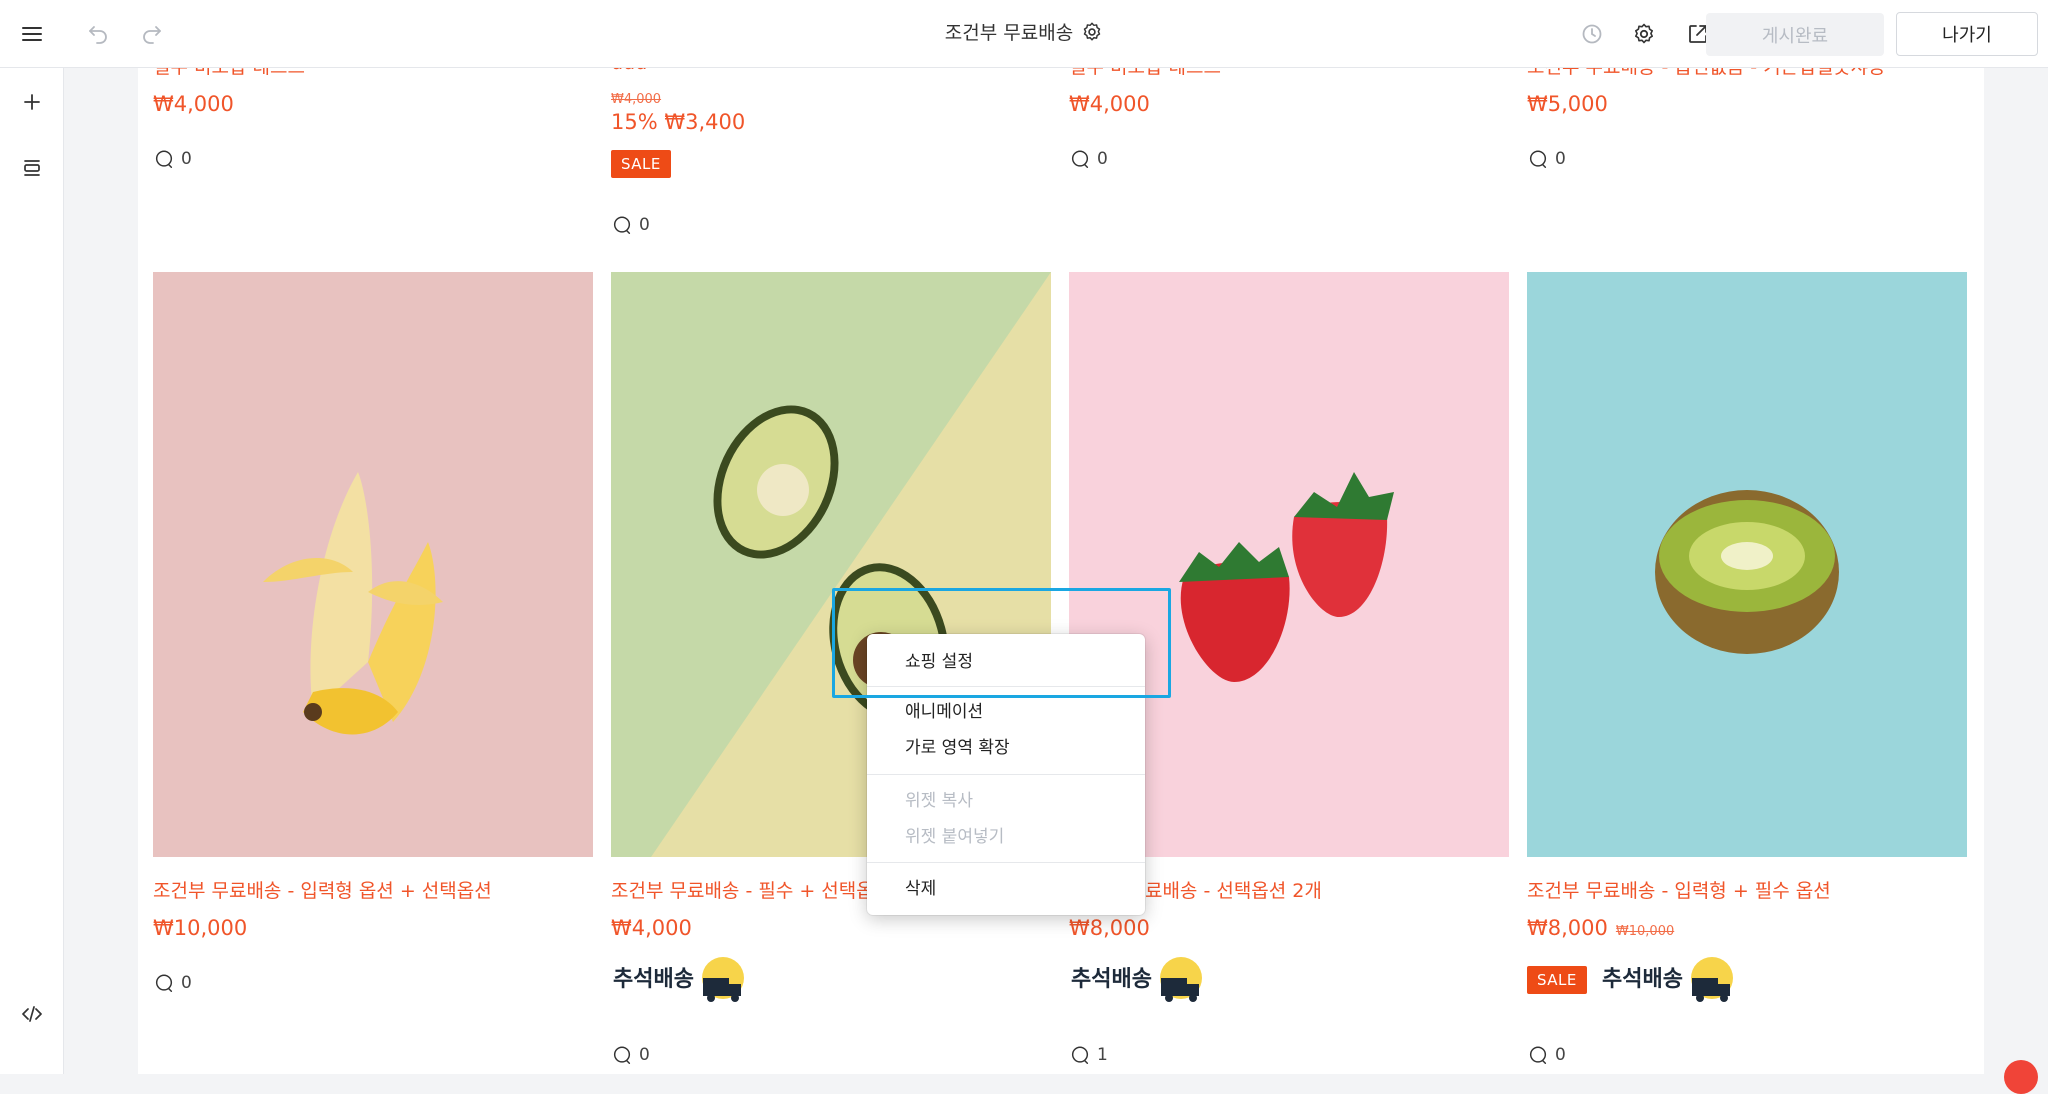 The height and width of the screenshot is (1094, 2048). Describe the element at coordinates (1092, 32) in the screenshot. I see `page-settings-icon` at that location.